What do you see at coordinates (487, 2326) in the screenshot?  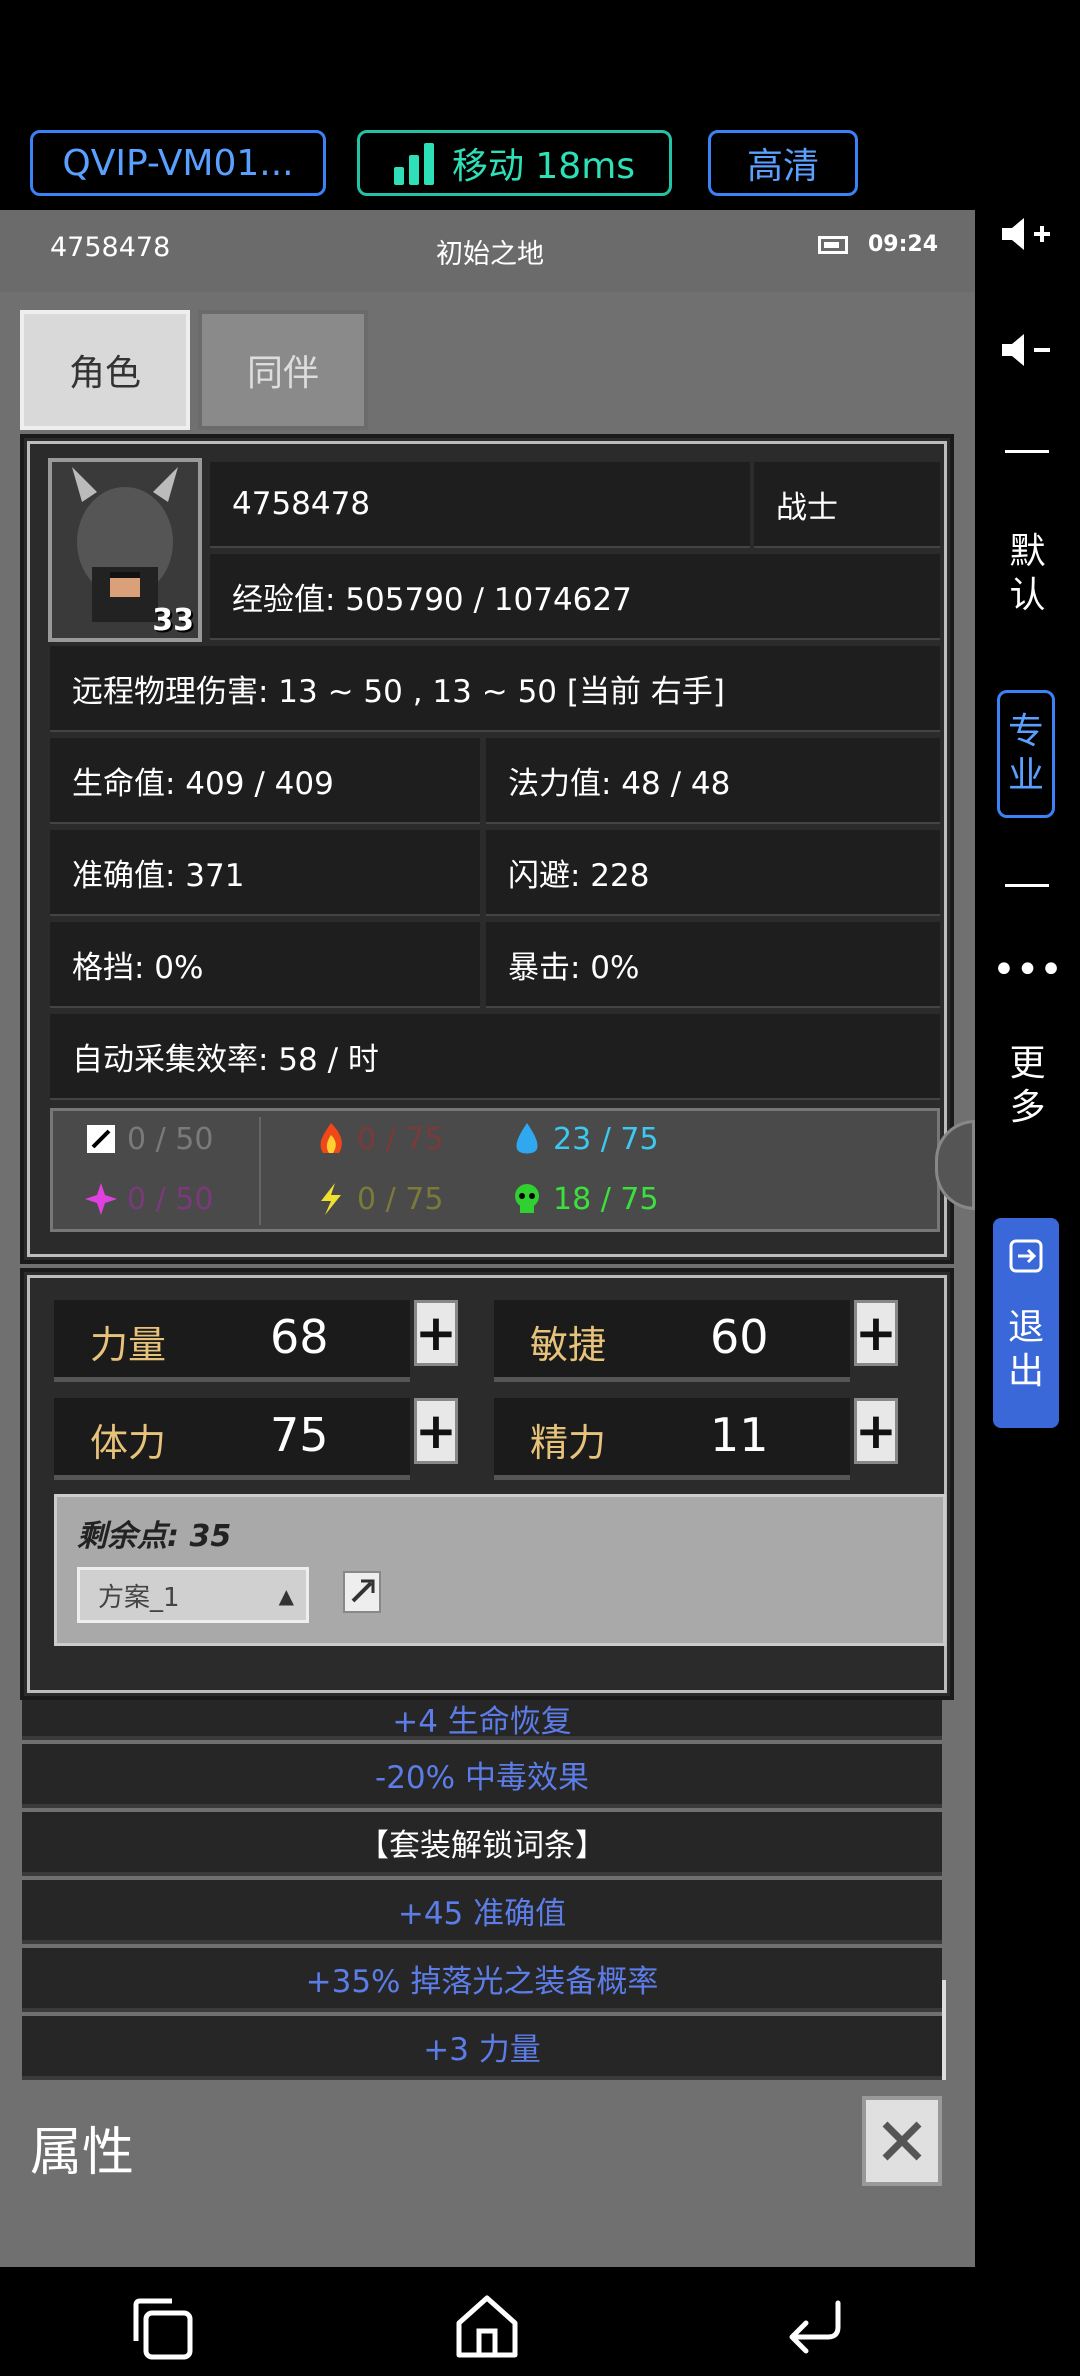 I see `home-icon` at bounding box center [487, 2326].